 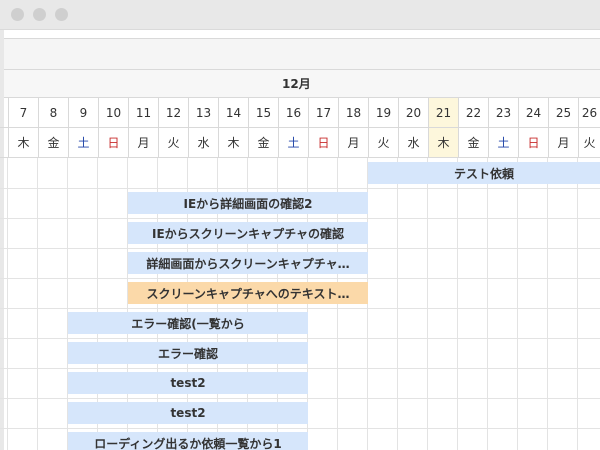 What do you see at coordinates (353, 112) in the screenshot?
I see `date-cell: 18` at bounding box center [353, 112].